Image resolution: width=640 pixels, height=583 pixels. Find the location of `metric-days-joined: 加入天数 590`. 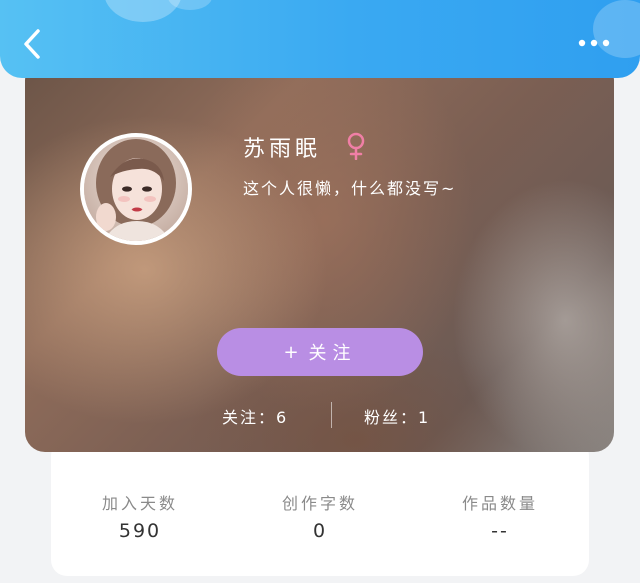

metric-days-joined: 加入天数 590 is located at coordinates (140, 516).